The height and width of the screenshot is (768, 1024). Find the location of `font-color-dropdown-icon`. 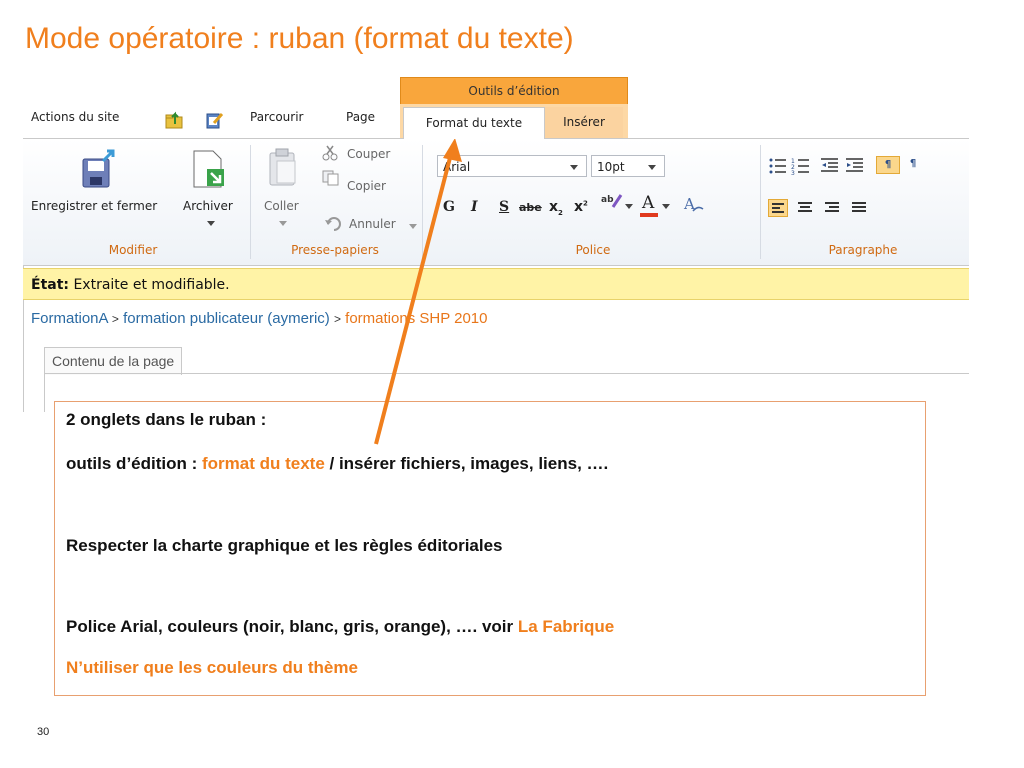

font-color-dropdown-icon is located at coordinates (666, 206).